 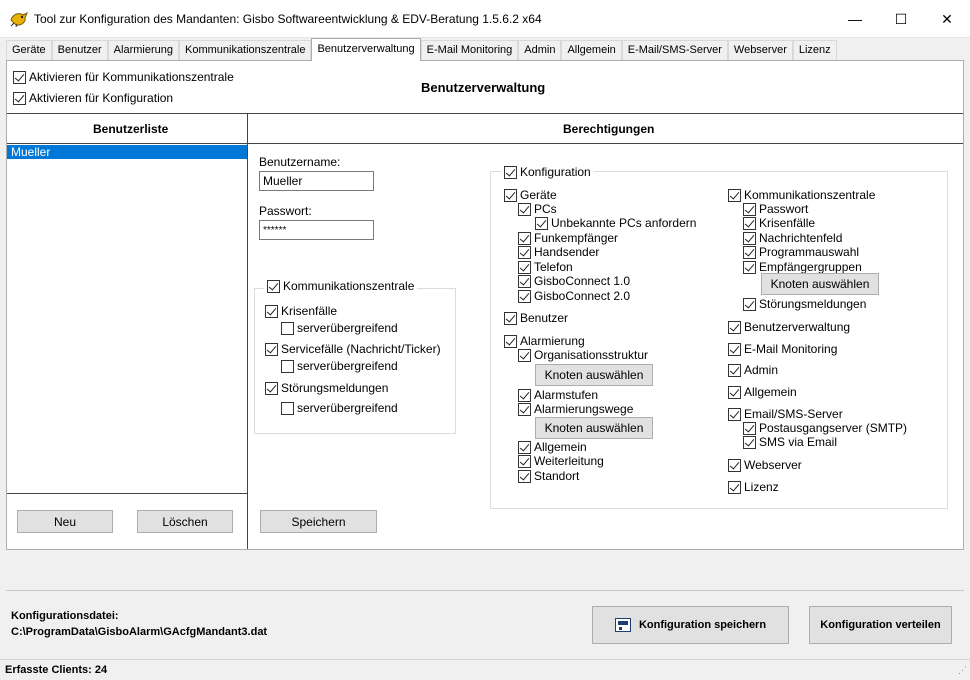 I want to click on kz-service-checkbox: Servicefälle (Nachricht/Ticker), so click(x=353, y=349).